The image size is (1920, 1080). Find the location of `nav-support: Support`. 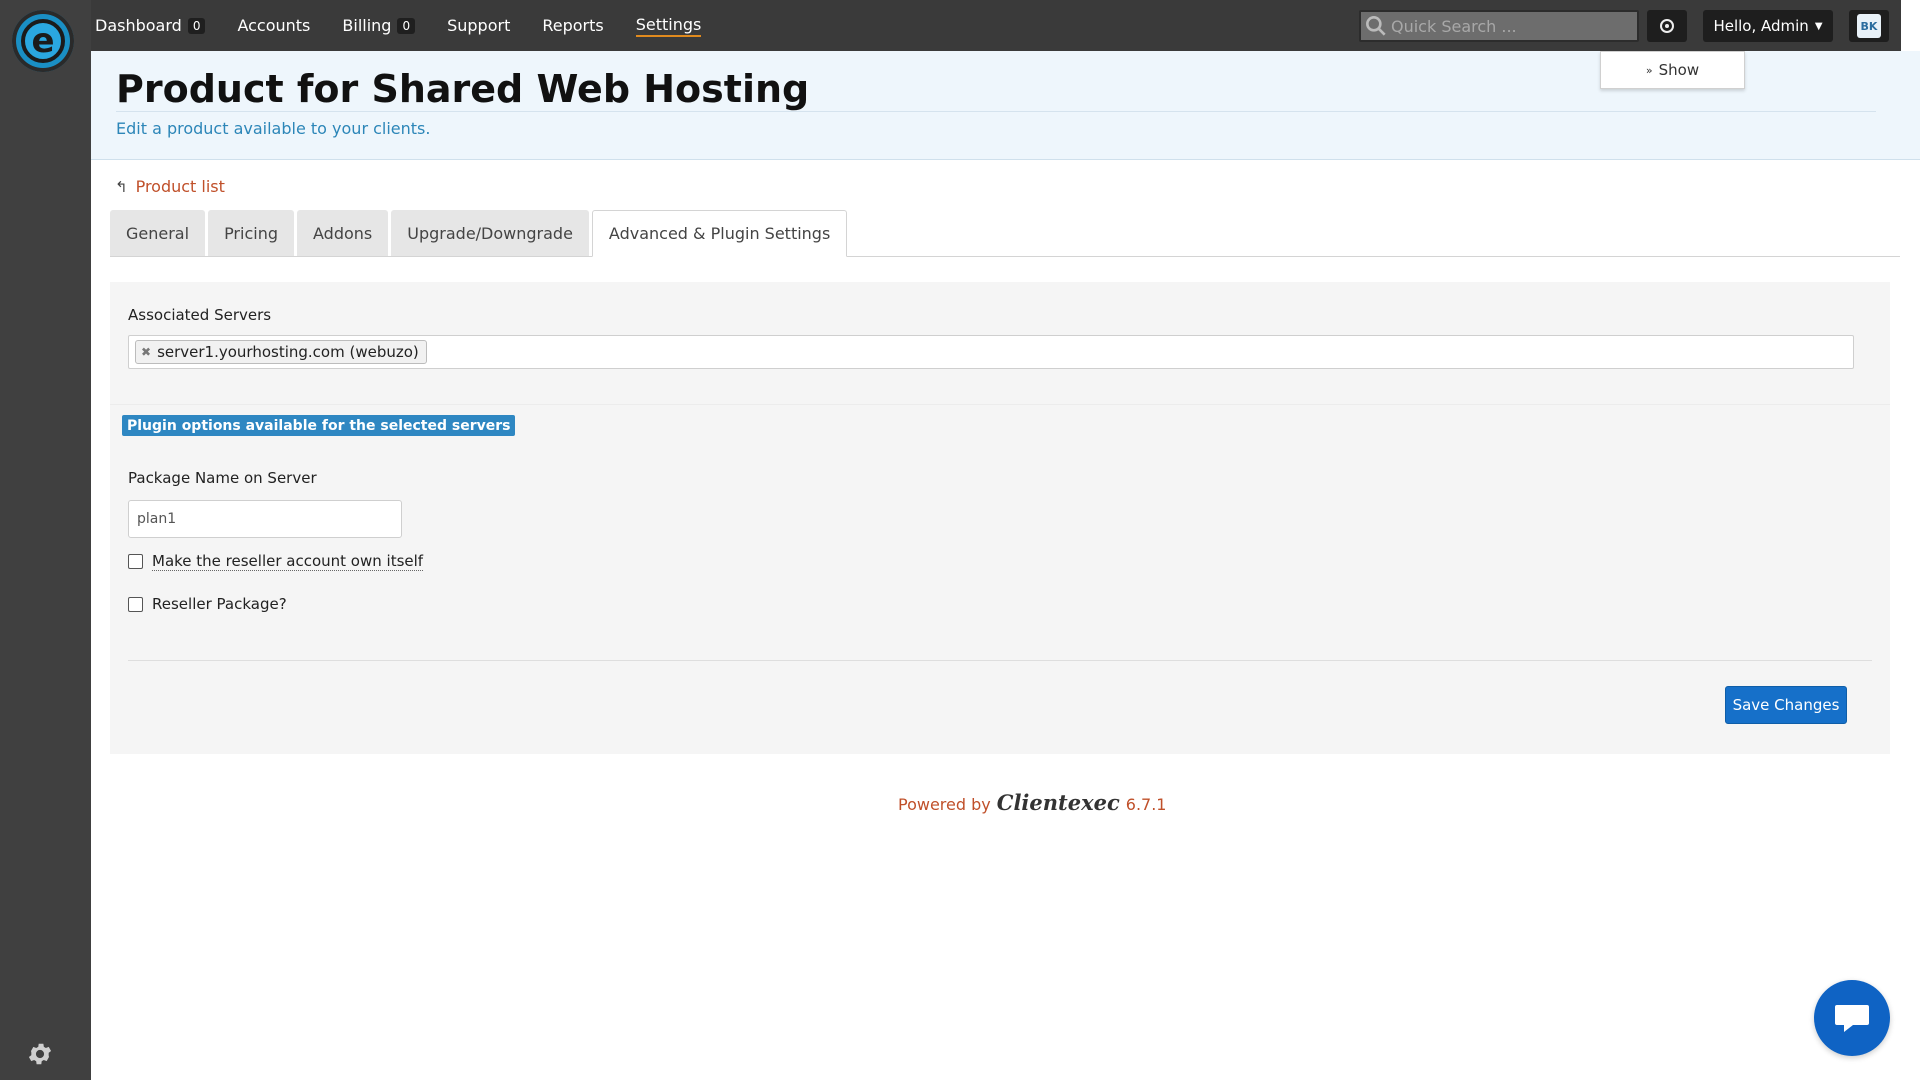

nav-support: Support is located at coordinates (478, 25).